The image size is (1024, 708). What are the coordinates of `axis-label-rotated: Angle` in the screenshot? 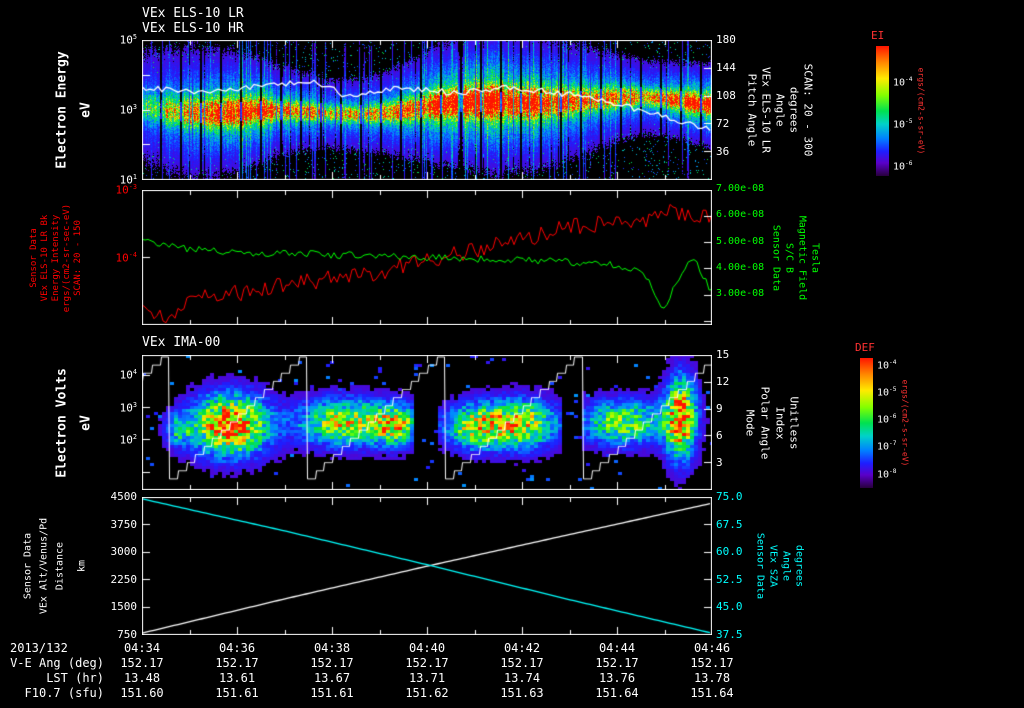 It's located at (786, 566).